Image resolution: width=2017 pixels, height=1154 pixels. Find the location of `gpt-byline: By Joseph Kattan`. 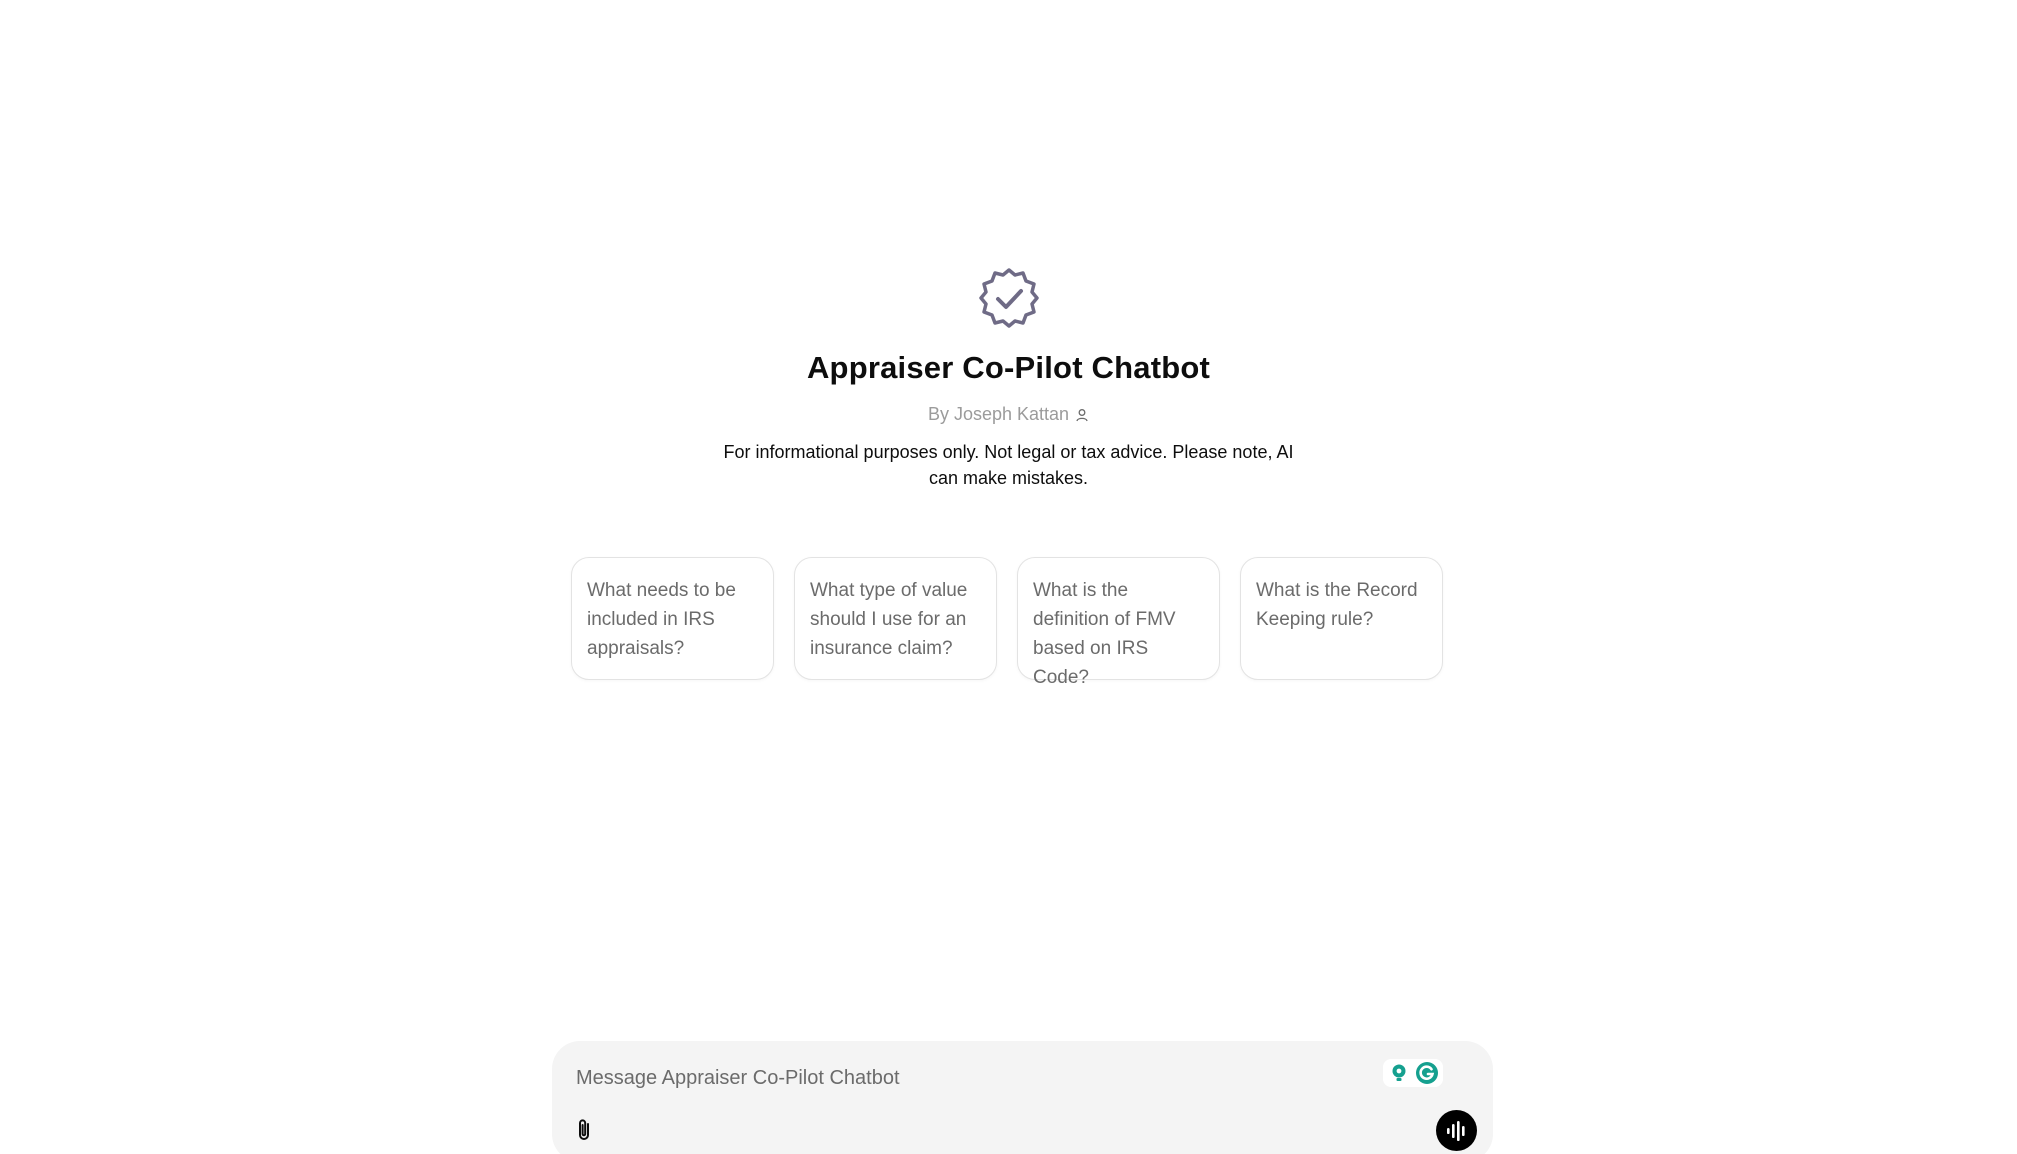

gpt-byline: By Joseph Kattan is located at coordinates (1008, 414).